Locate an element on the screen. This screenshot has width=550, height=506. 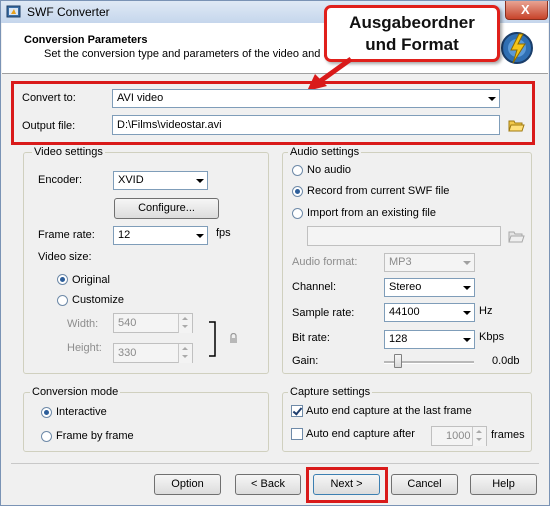
auto-end-last-frame-checkbox is located at coordinates (297, 411).